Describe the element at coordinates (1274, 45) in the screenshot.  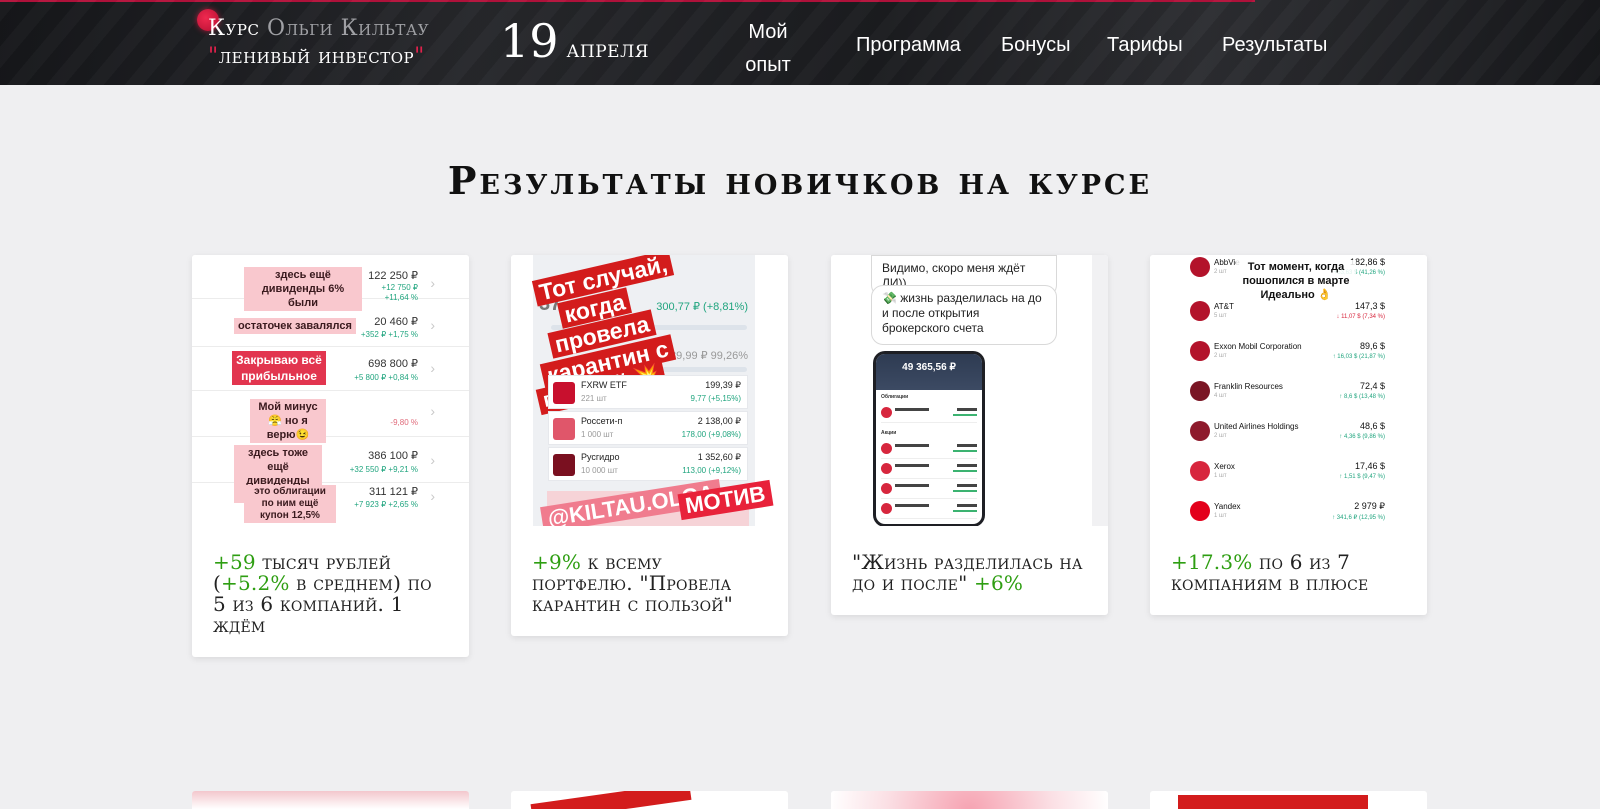
I see `nav-results: Результаты` at that location.